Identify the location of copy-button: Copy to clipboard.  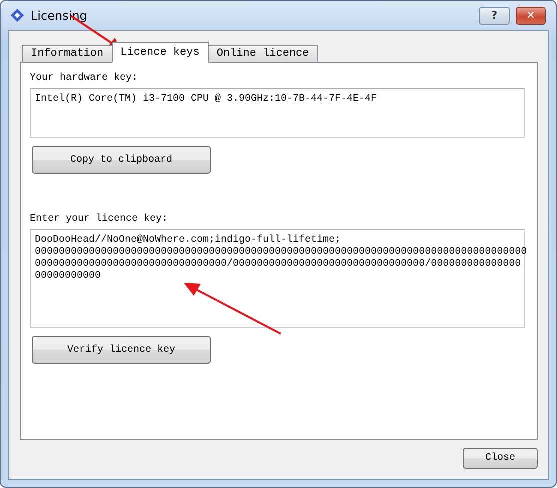
(121, 160).